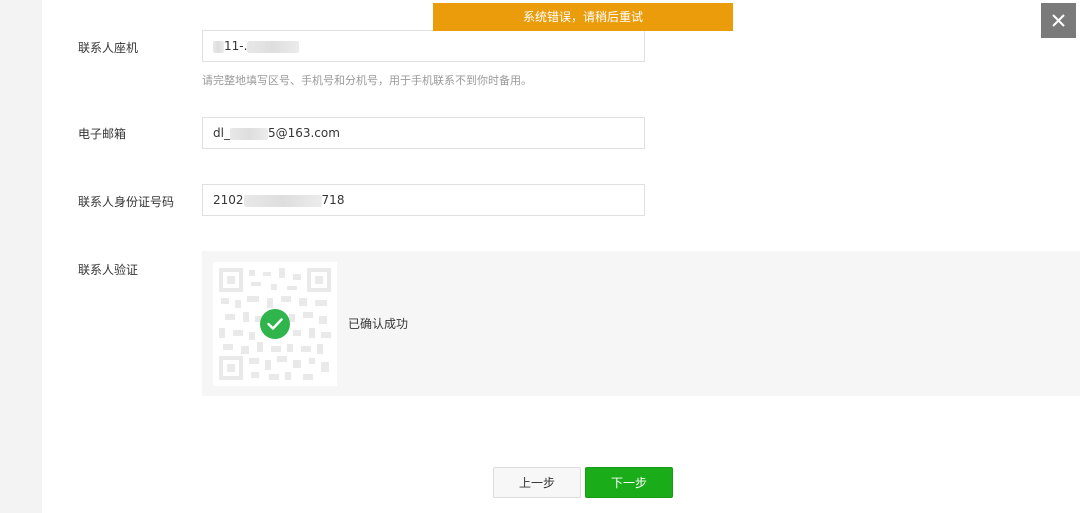  I want to click on landline-label: 联系人座机, so click(108, 48).